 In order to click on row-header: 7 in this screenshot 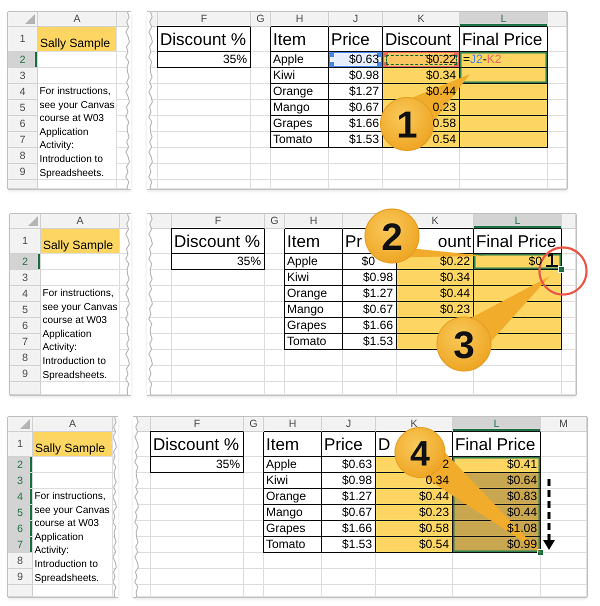, I will do `click(20, 545)`.